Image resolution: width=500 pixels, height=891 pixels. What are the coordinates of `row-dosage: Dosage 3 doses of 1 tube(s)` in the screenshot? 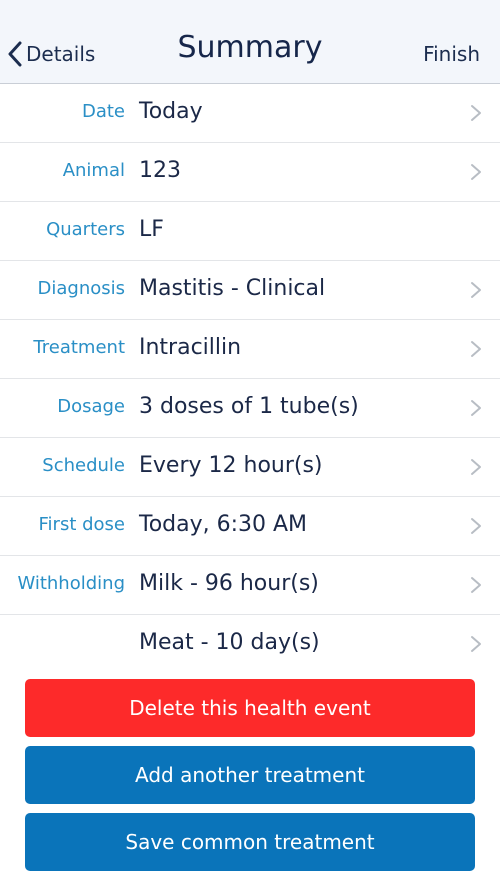 It's located at (250, 408).